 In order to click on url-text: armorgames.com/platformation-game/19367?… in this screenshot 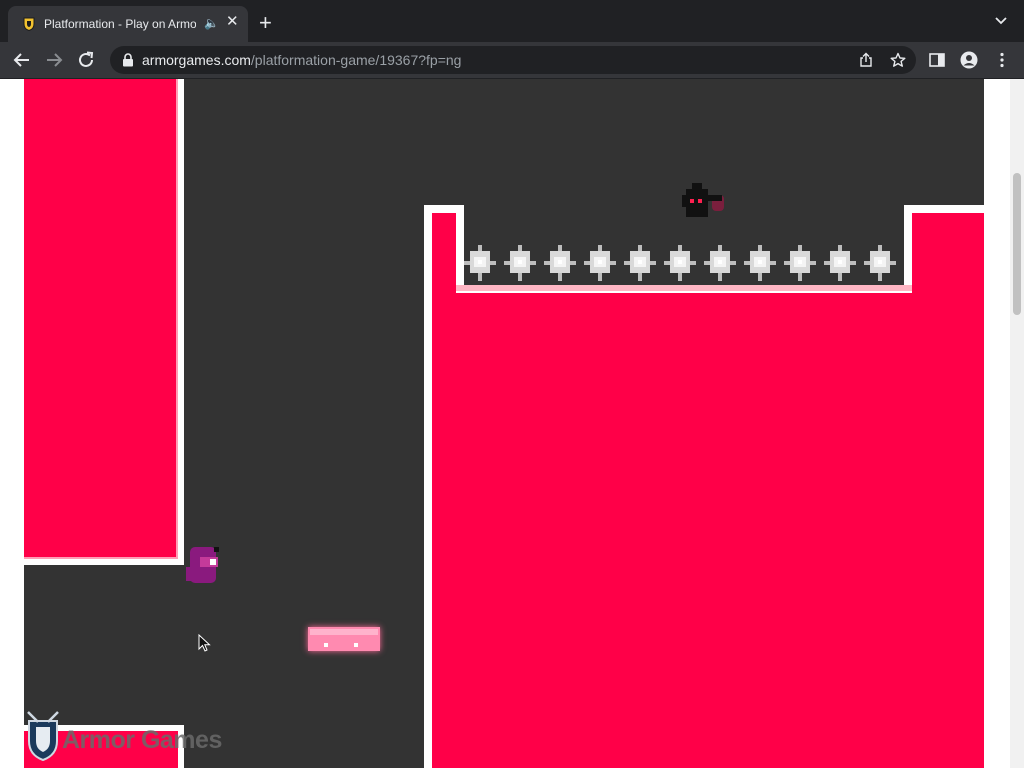, I will do `click(301, 60)`.